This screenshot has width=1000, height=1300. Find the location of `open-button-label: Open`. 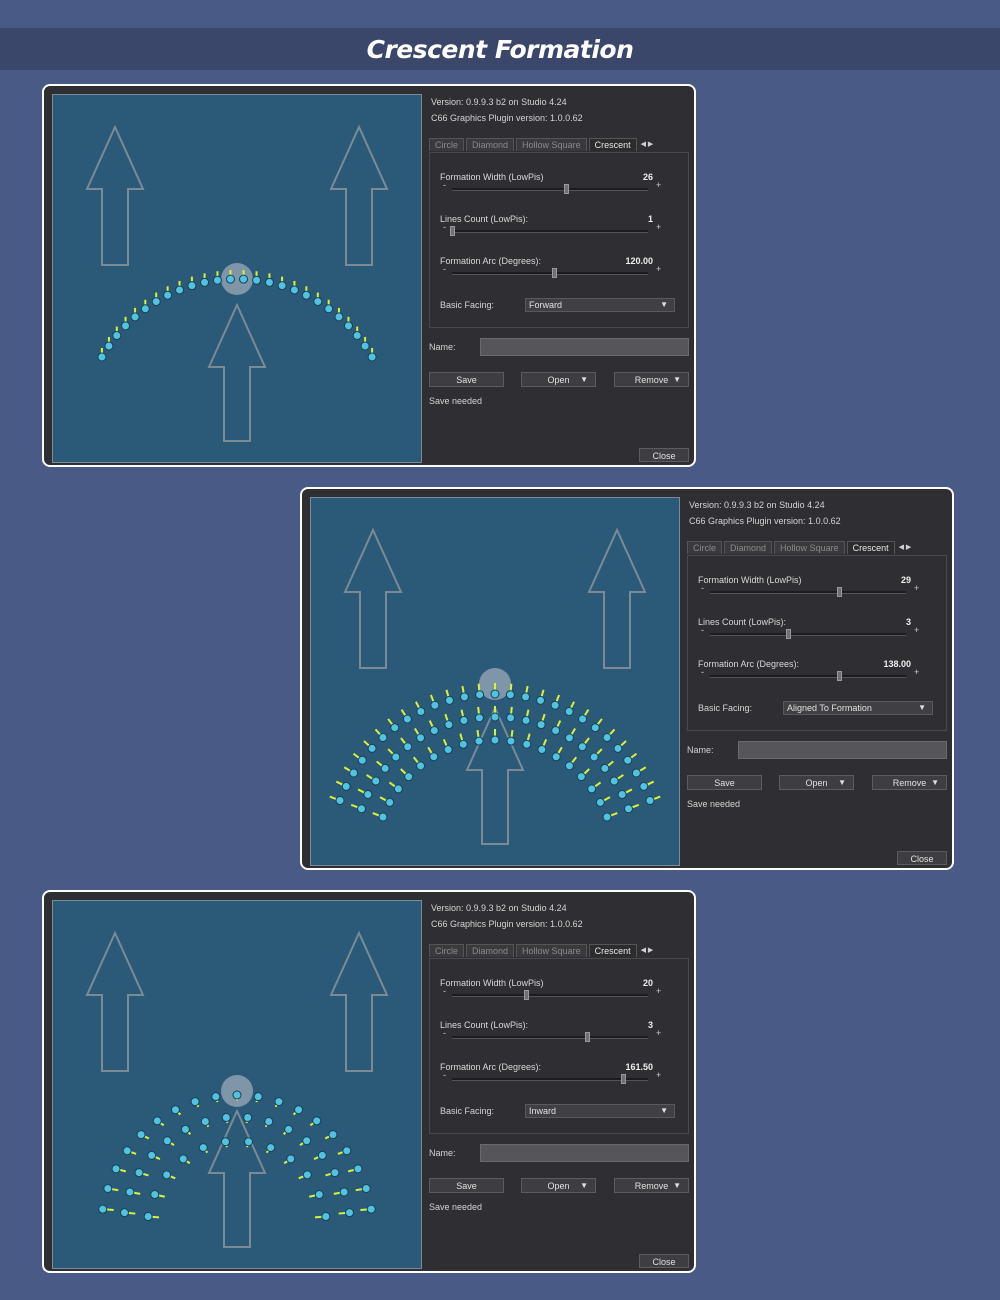

open-button-label: Open is located at coordinates (558, 1186).